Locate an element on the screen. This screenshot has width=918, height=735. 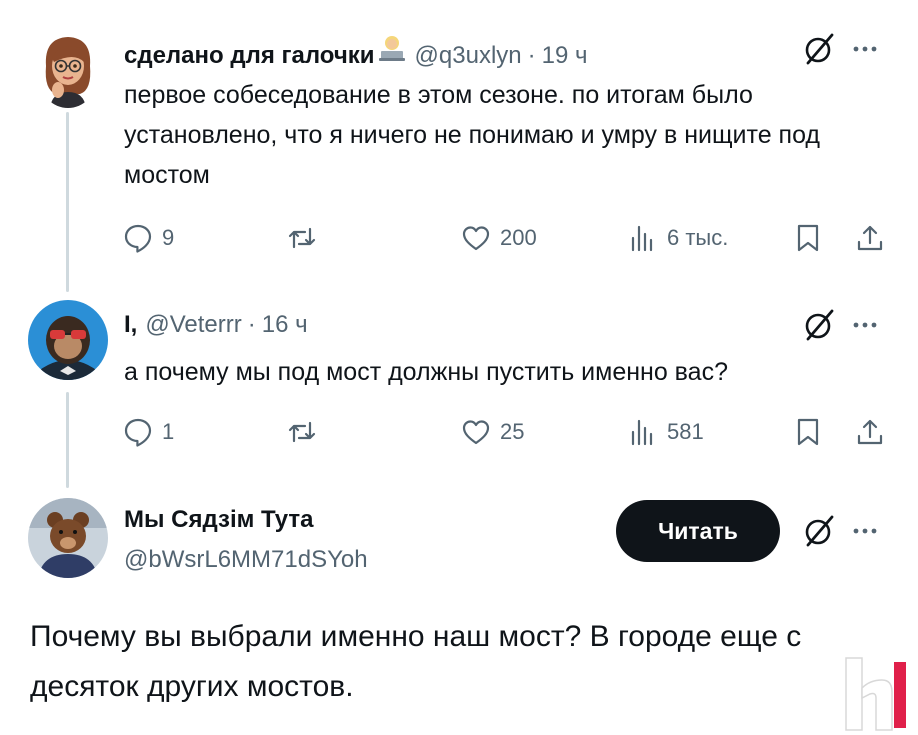
tweet-actions: 9 200 6 тыс. is located at coordinates (507, 238).